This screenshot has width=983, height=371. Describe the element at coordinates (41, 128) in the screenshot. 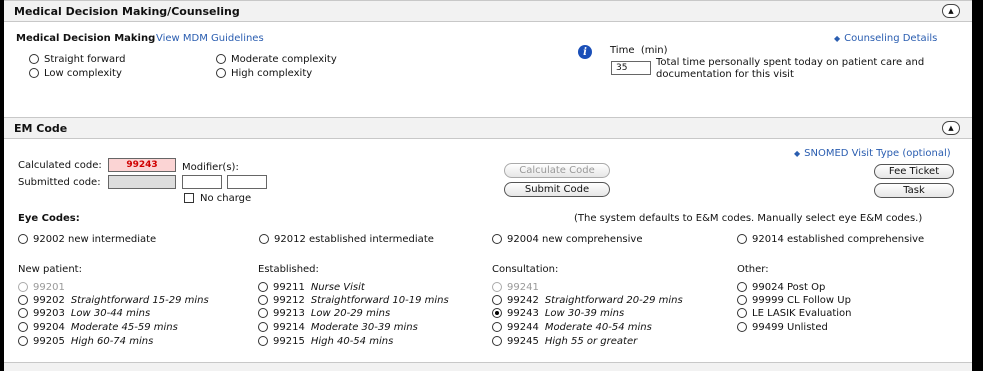

I see `em-section-title: EM Code` at that location.